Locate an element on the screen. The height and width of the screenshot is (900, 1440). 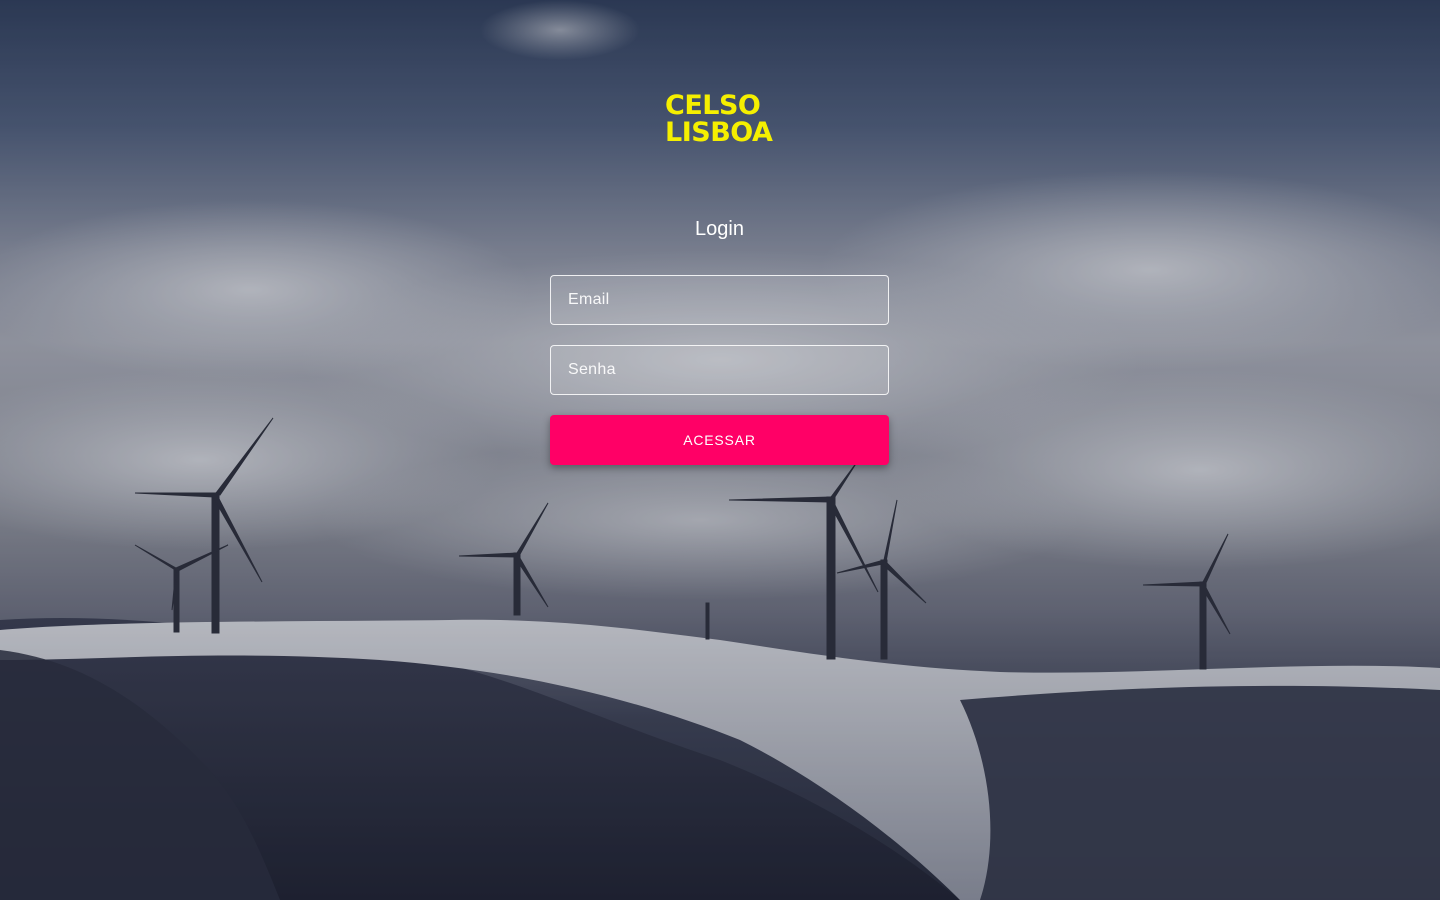
password-input is located at coordinates (719, 370).